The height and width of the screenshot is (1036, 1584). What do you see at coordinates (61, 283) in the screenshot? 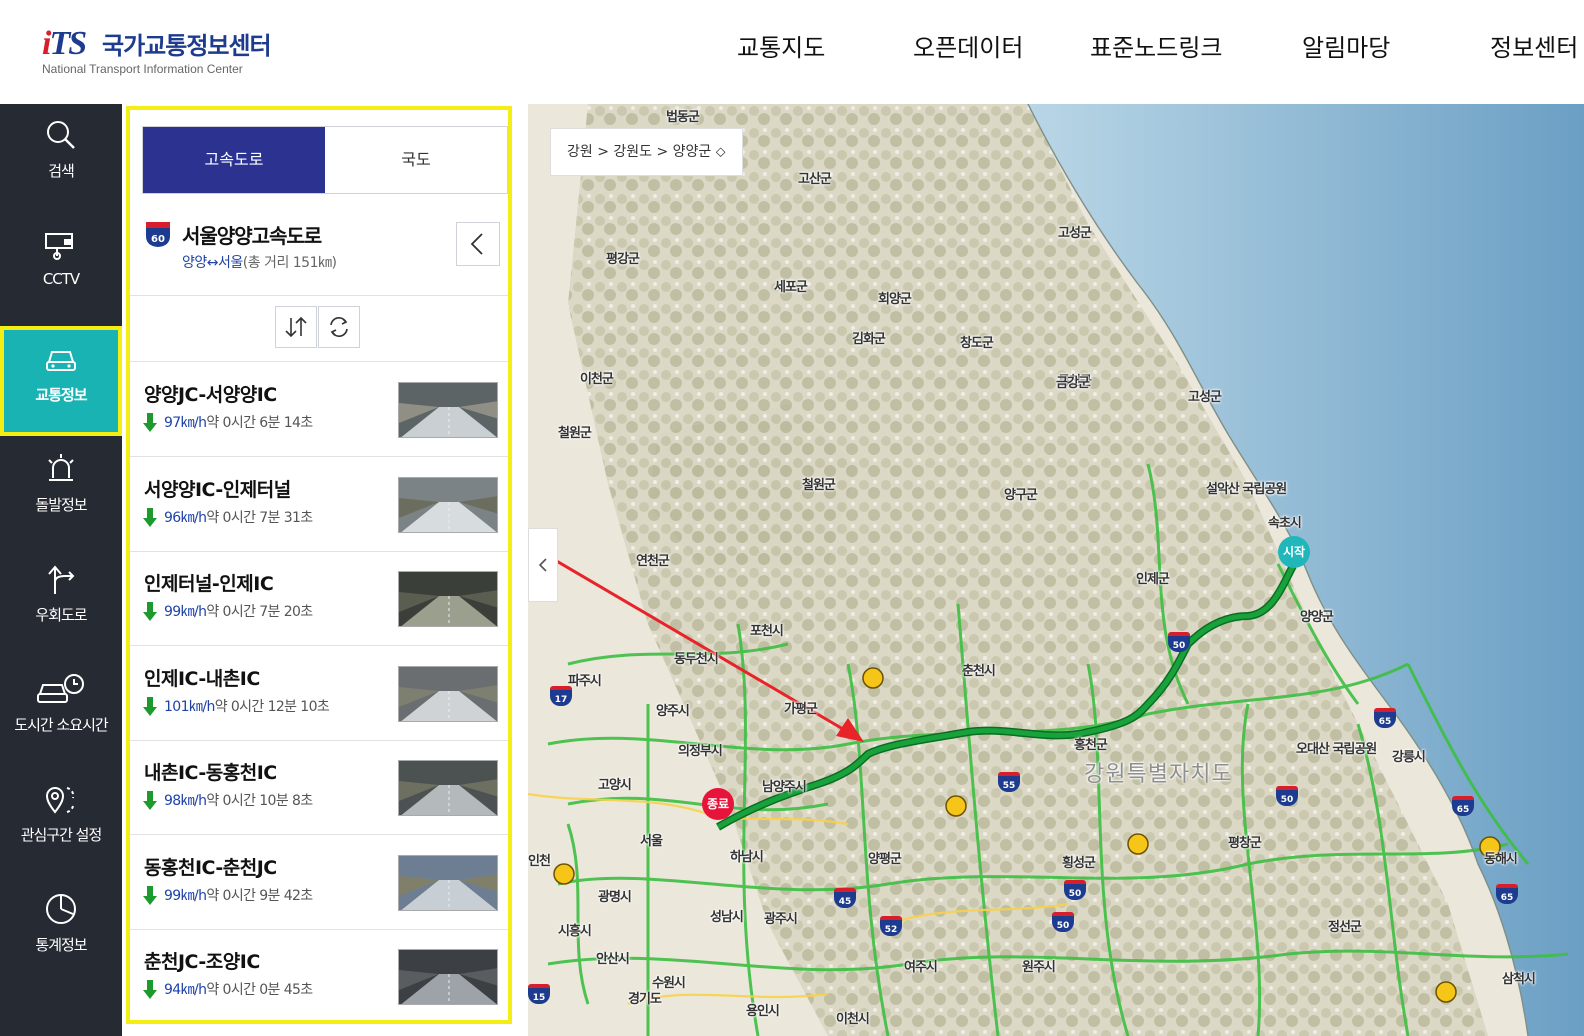
I see `sidebar-item-cctv: CCTV` at bounding box center [61, 283].